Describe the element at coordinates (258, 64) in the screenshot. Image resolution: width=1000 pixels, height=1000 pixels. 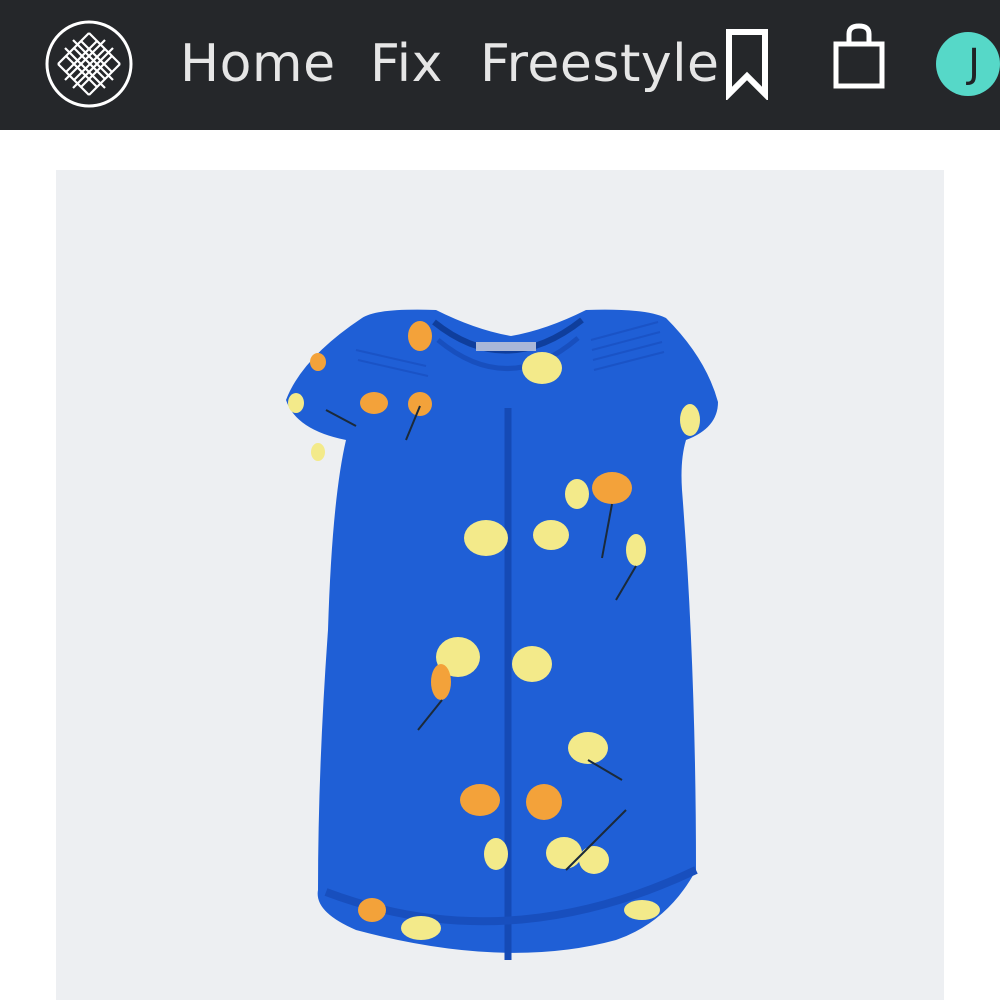
I see `nav-home: Home` at that location.